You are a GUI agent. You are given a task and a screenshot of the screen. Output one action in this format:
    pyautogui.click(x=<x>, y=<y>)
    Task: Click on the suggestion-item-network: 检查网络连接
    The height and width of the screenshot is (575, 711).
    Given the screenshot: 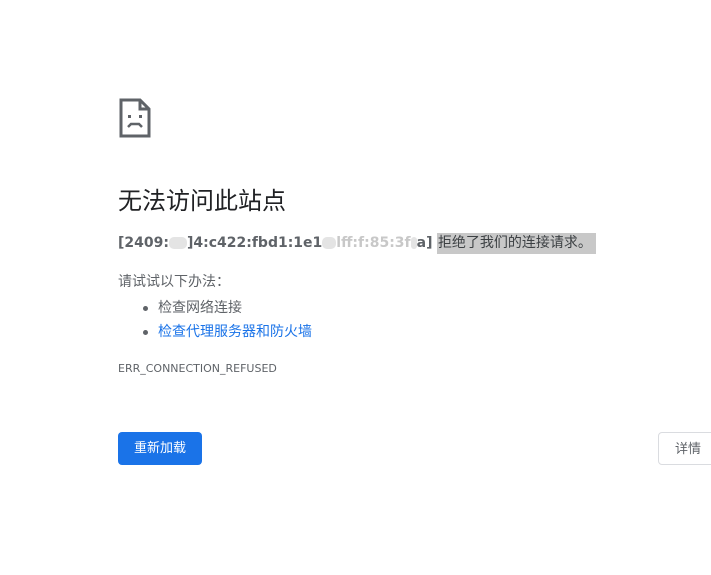 What is the action you would take?
    pyautogui.click(x=215, y=308)
    